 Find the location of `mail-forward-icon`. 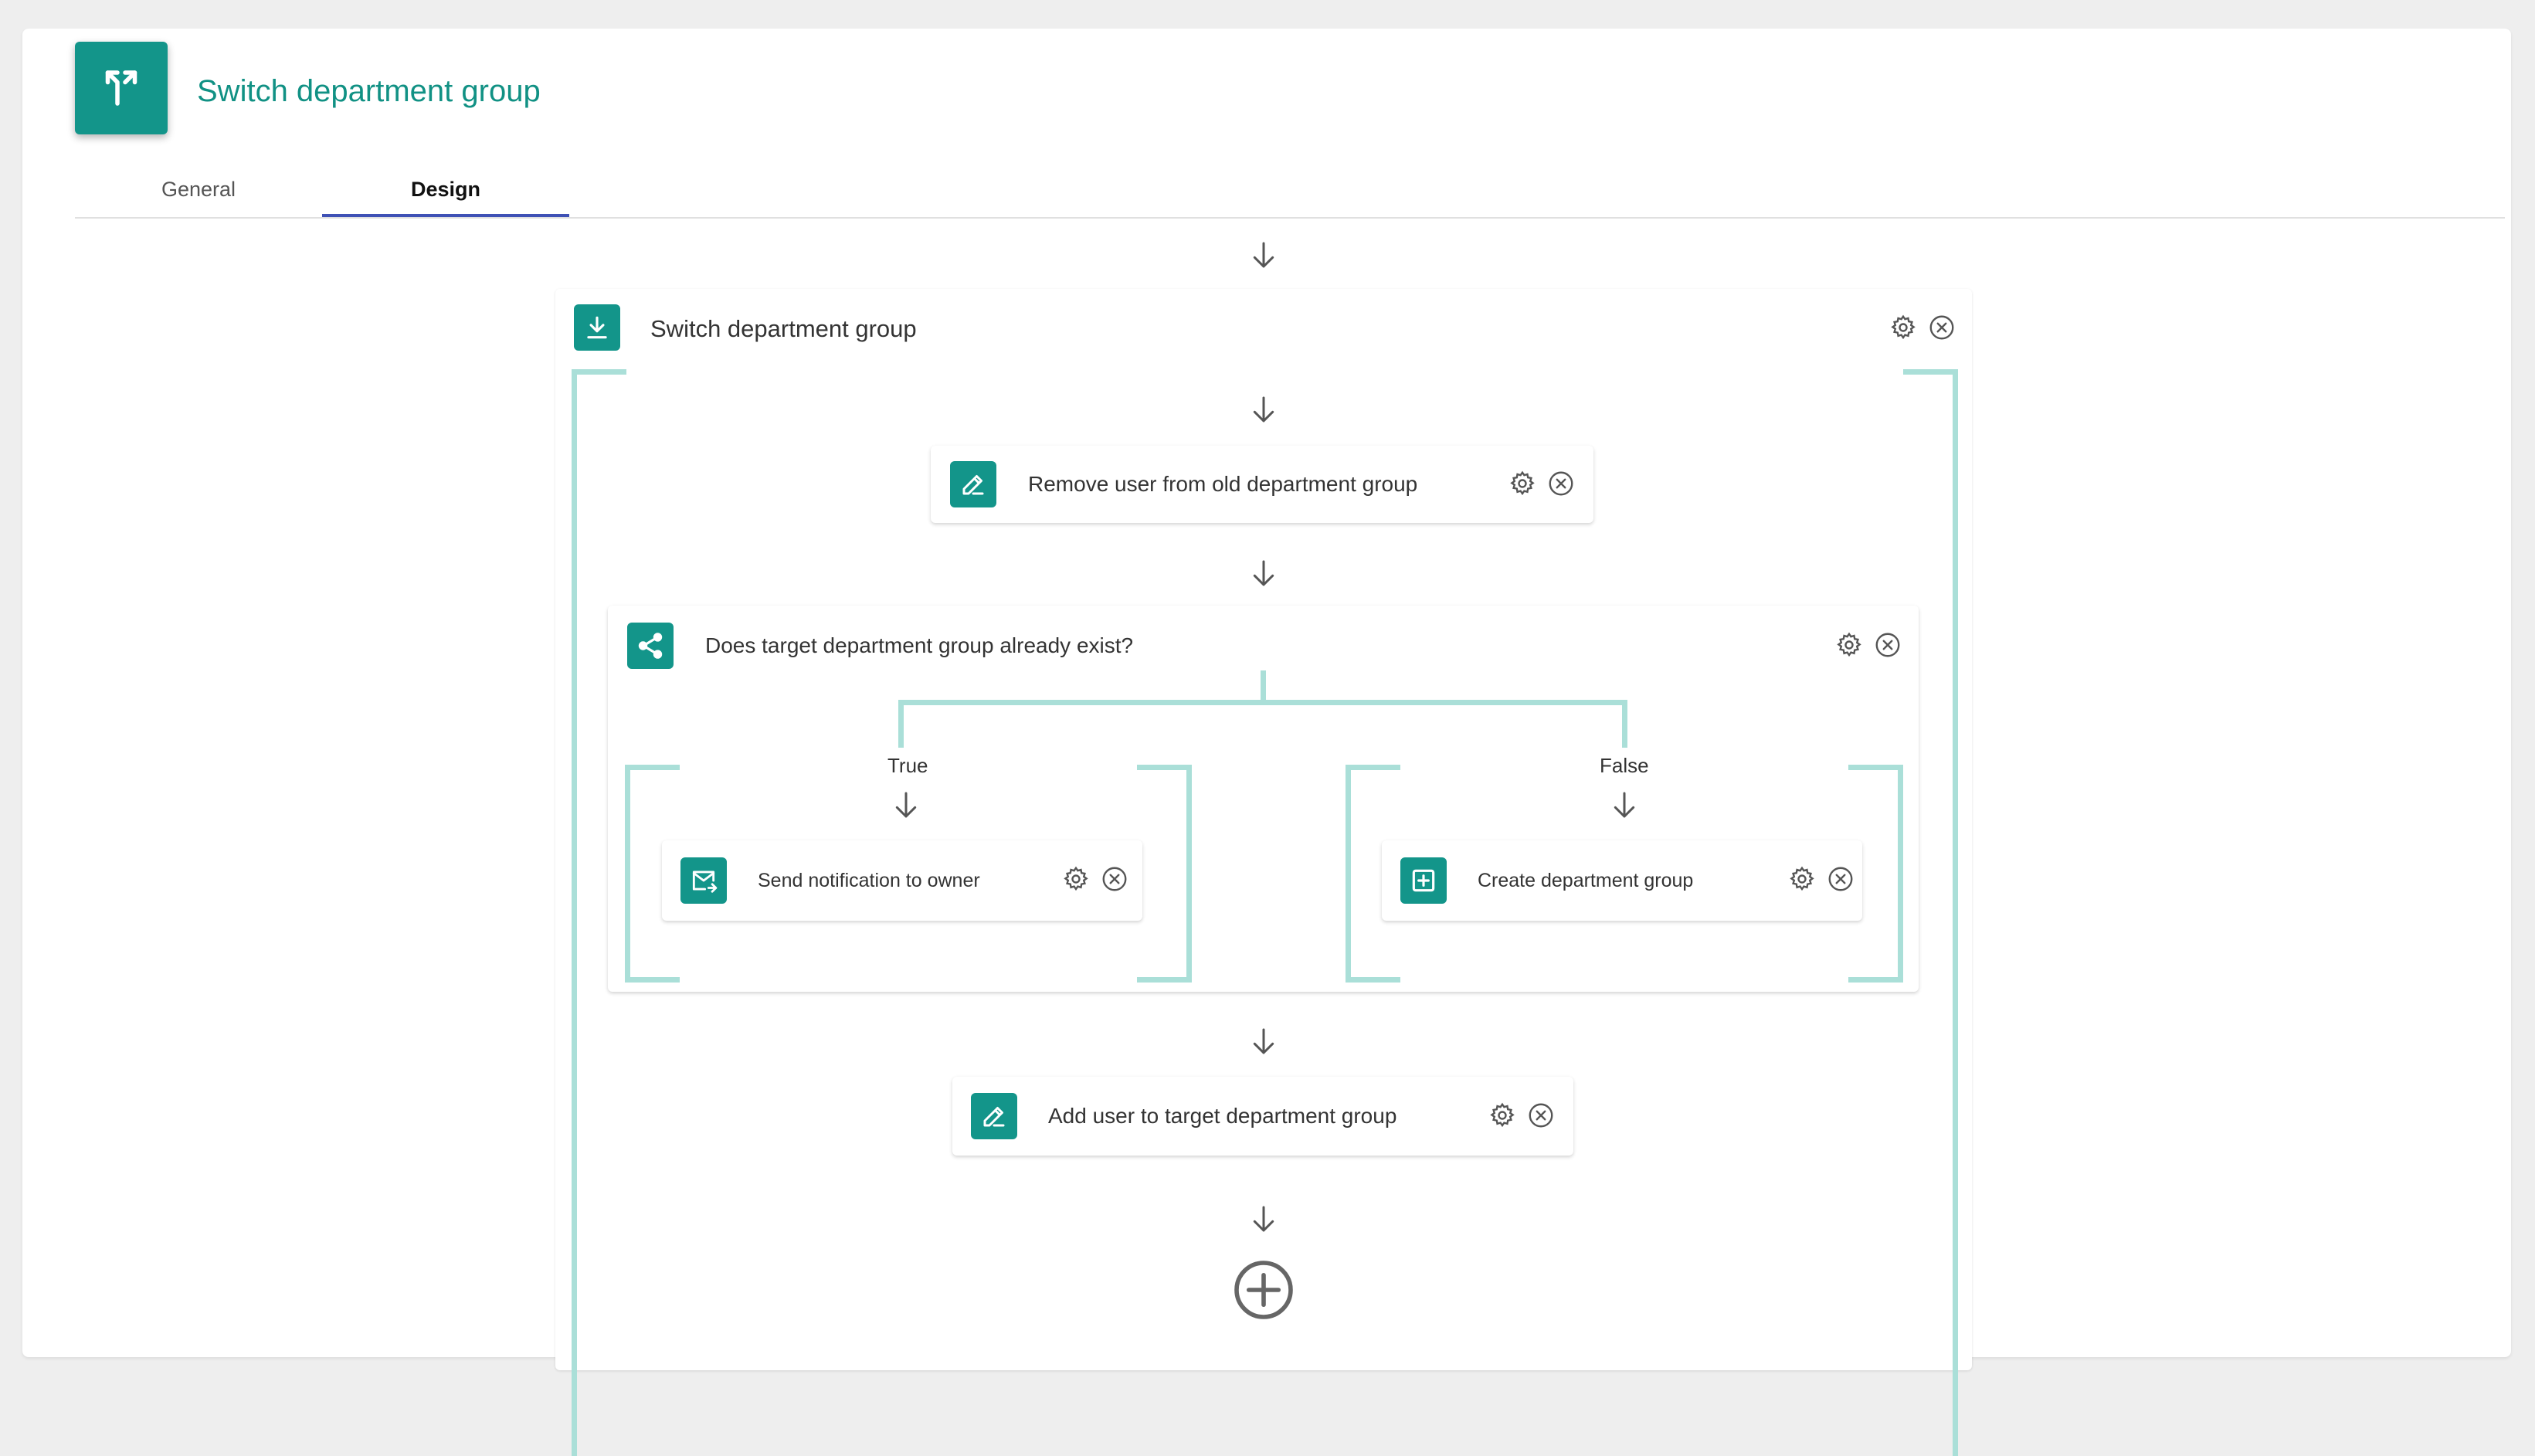

mail-forward-icon is located at coordinates (704, 880).